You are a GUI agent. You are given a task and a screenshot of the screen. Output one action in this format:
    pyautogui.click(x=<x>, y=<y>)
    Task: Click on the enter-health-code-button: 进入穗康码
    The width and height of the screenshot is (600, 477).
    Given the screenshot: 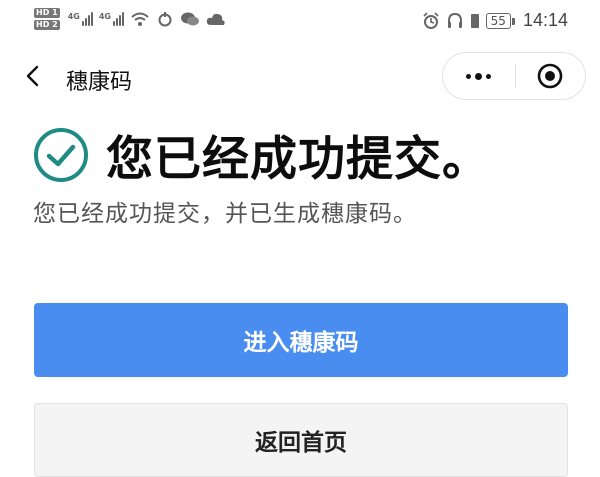 What is the action you would take?
    pyautogui.click(x=301, y=340)
    